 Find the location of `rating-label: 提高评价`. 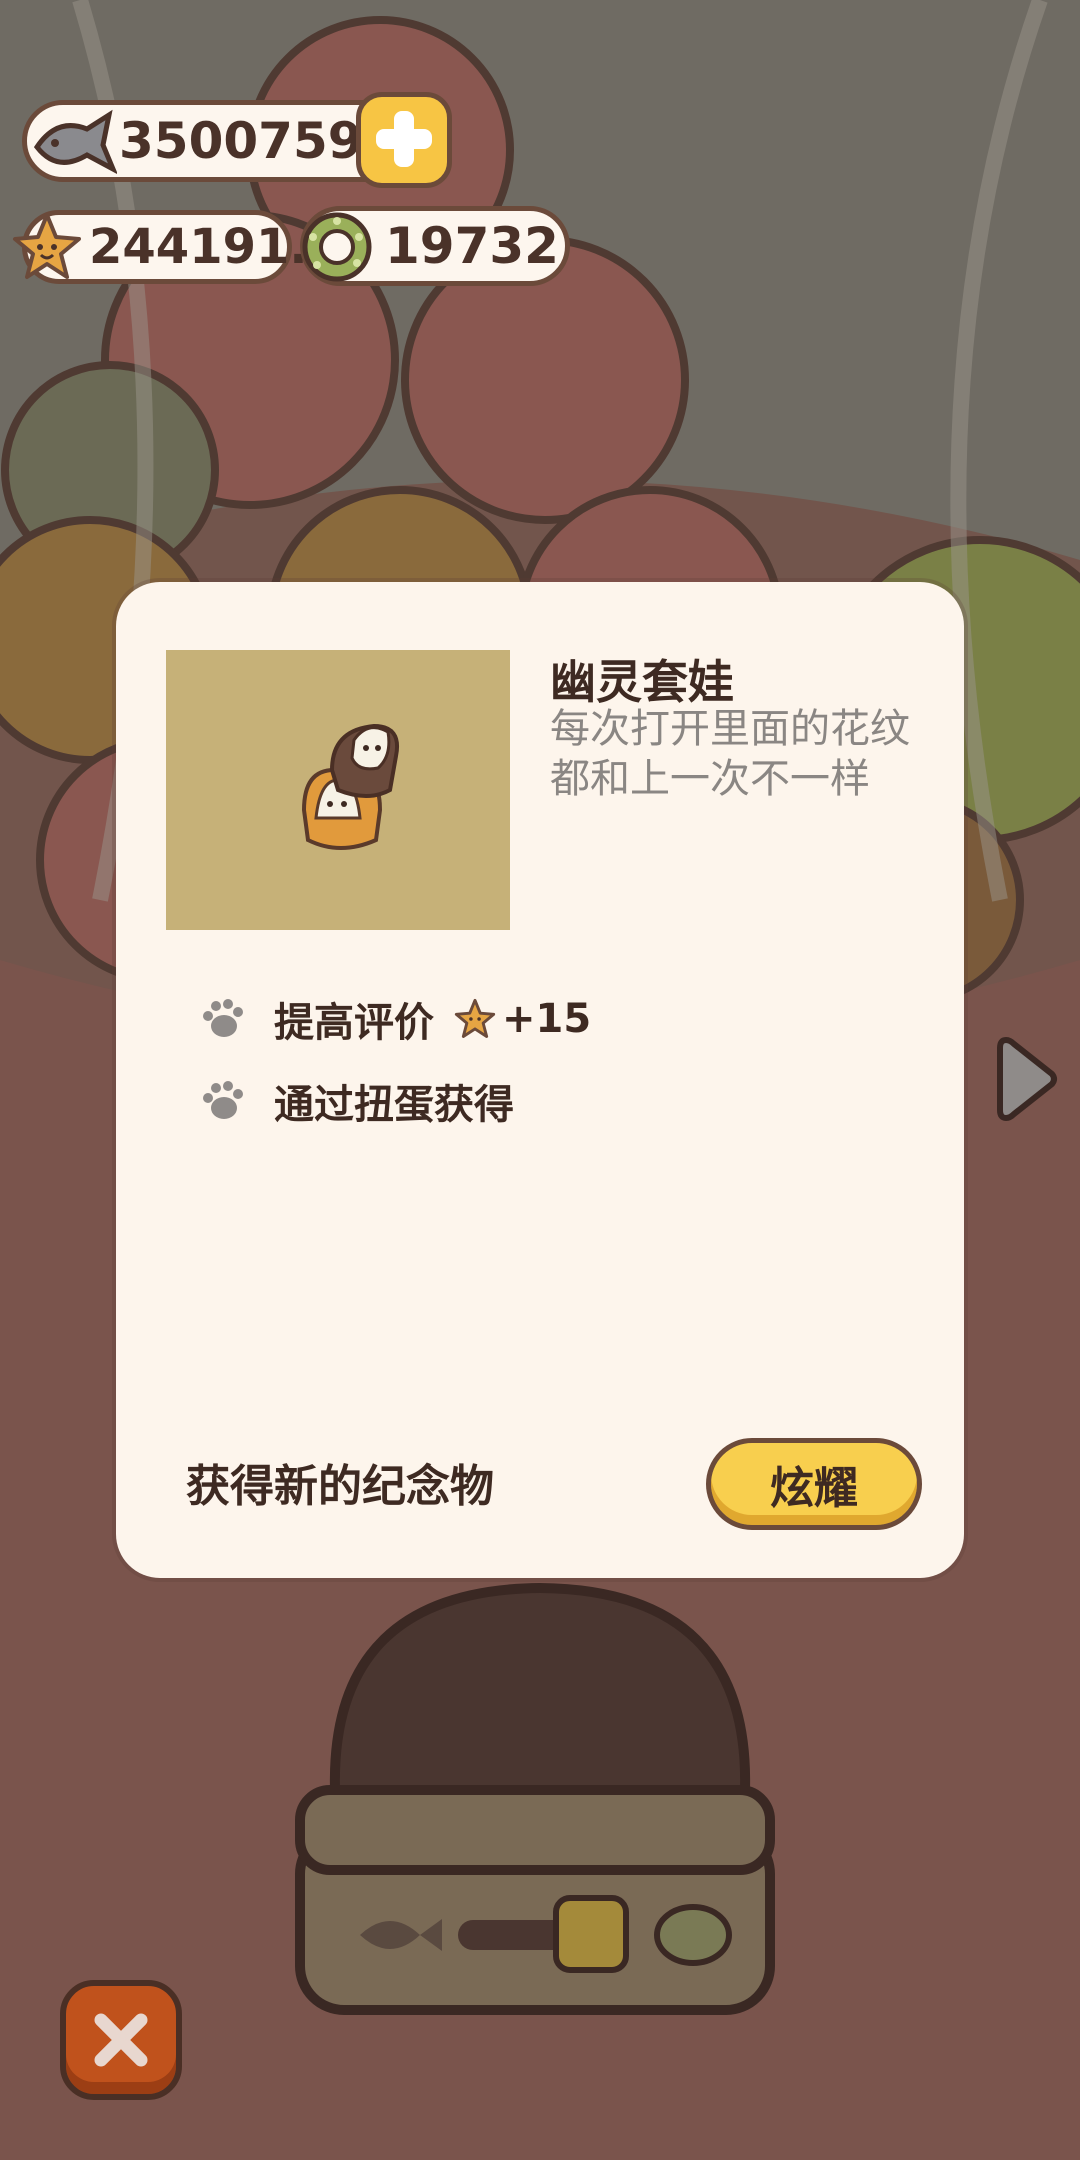

rating-label: 提高评价 is located at coordinates (354, 1023).